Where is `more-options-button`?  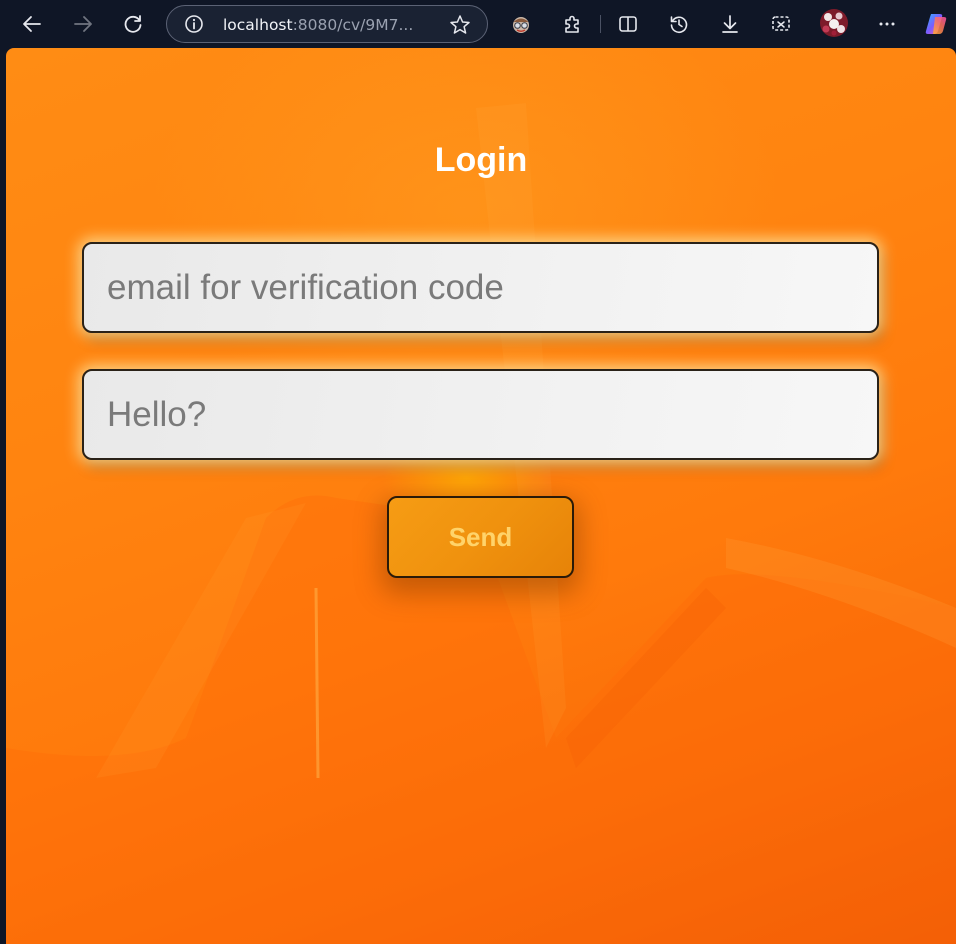 more-options-button is located at coordinates (887, 24).